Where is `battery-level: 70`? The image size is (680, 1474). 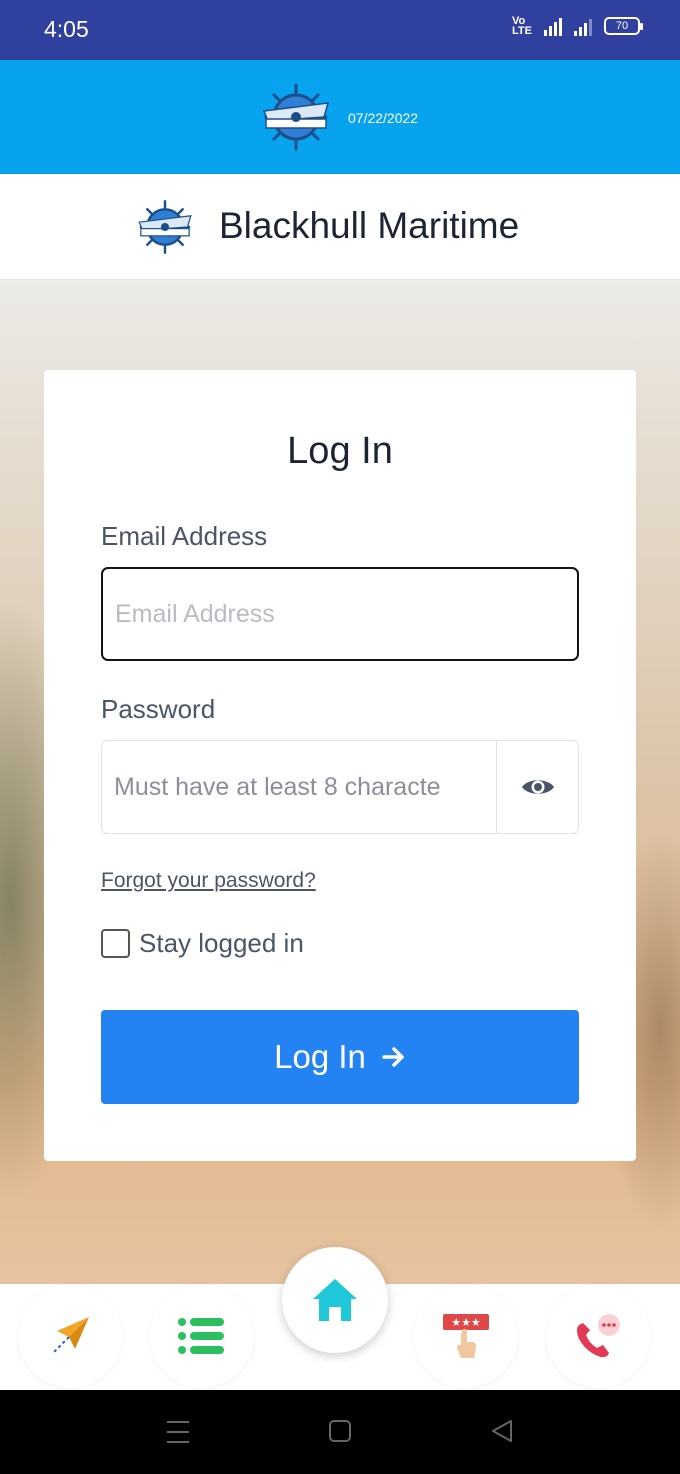 battery-level: 70 is located at coordinates (622, 26).